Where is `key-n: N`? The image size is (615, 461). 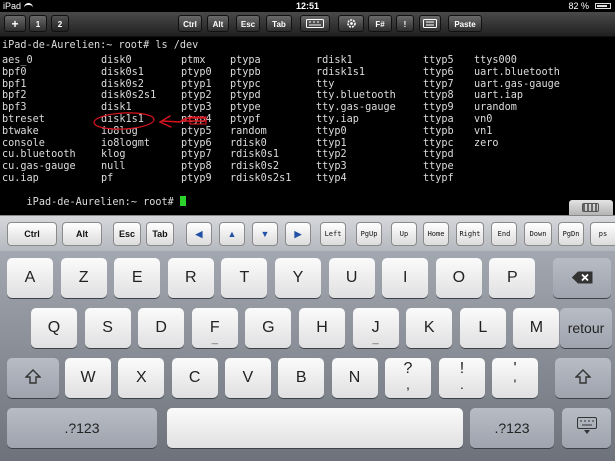
key-n: N is located at coordinates (354, 378).